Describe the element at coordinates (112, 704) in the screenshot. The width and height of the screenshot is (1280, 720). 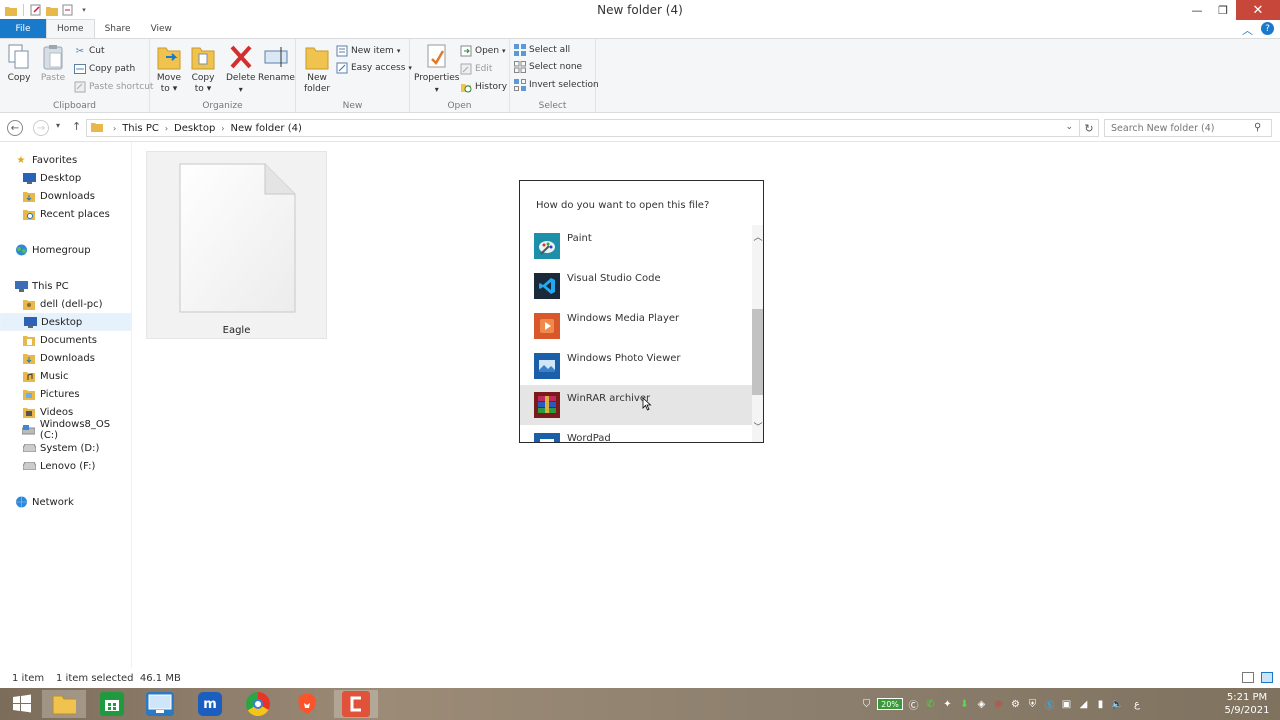
I see `taskbar-store` at that location.